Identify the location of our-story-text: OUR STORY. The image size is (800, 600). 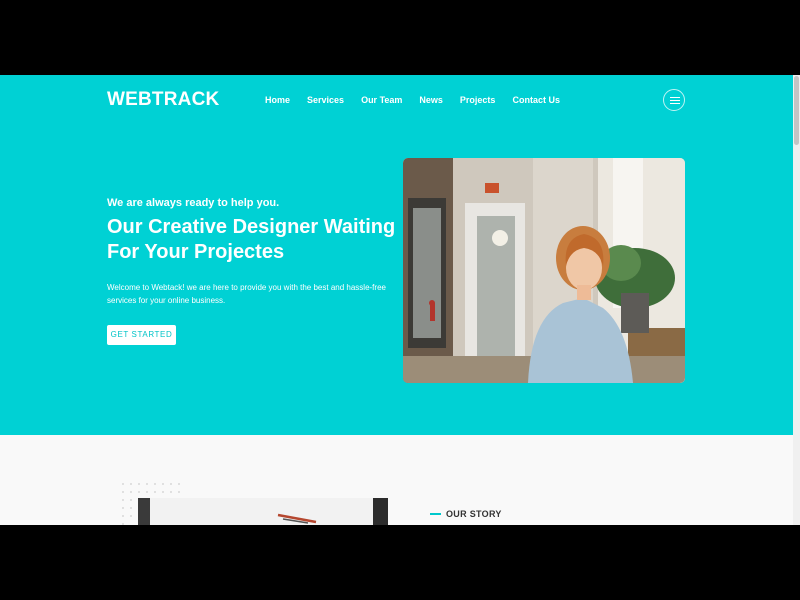
(474, 514).